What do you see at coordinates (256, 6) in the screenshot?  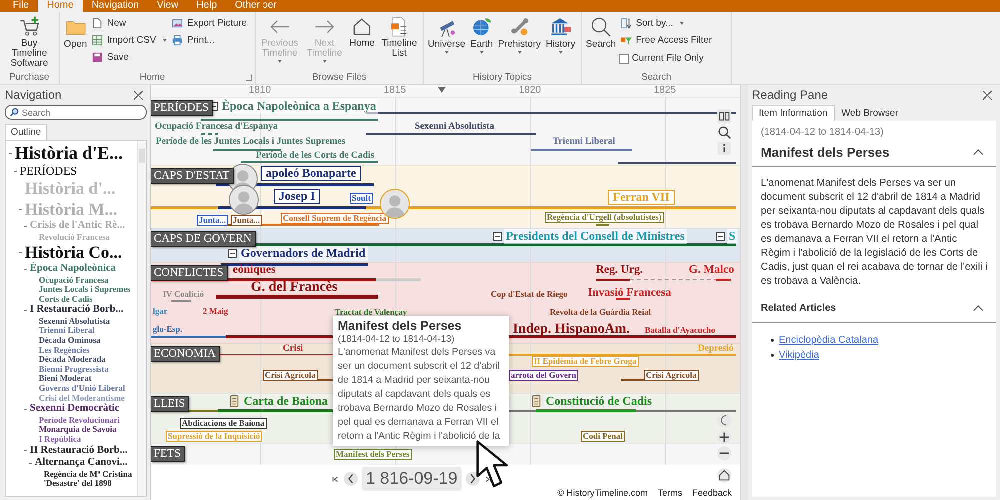 I see `ribbon-tab: Other ɔer` at bounding box center [256, 6].